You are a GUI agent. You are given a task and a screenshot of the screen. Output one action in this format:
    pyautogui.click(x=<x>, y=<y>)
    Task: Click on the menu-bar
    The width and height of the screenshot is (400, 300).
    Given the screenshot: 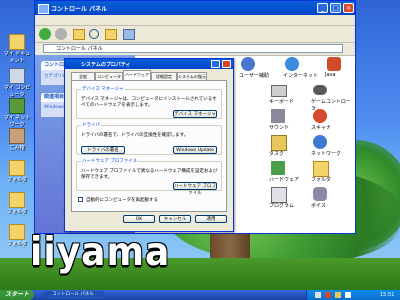 What is the action you would take?
    pyautogui.click(x=195, y=20)
    